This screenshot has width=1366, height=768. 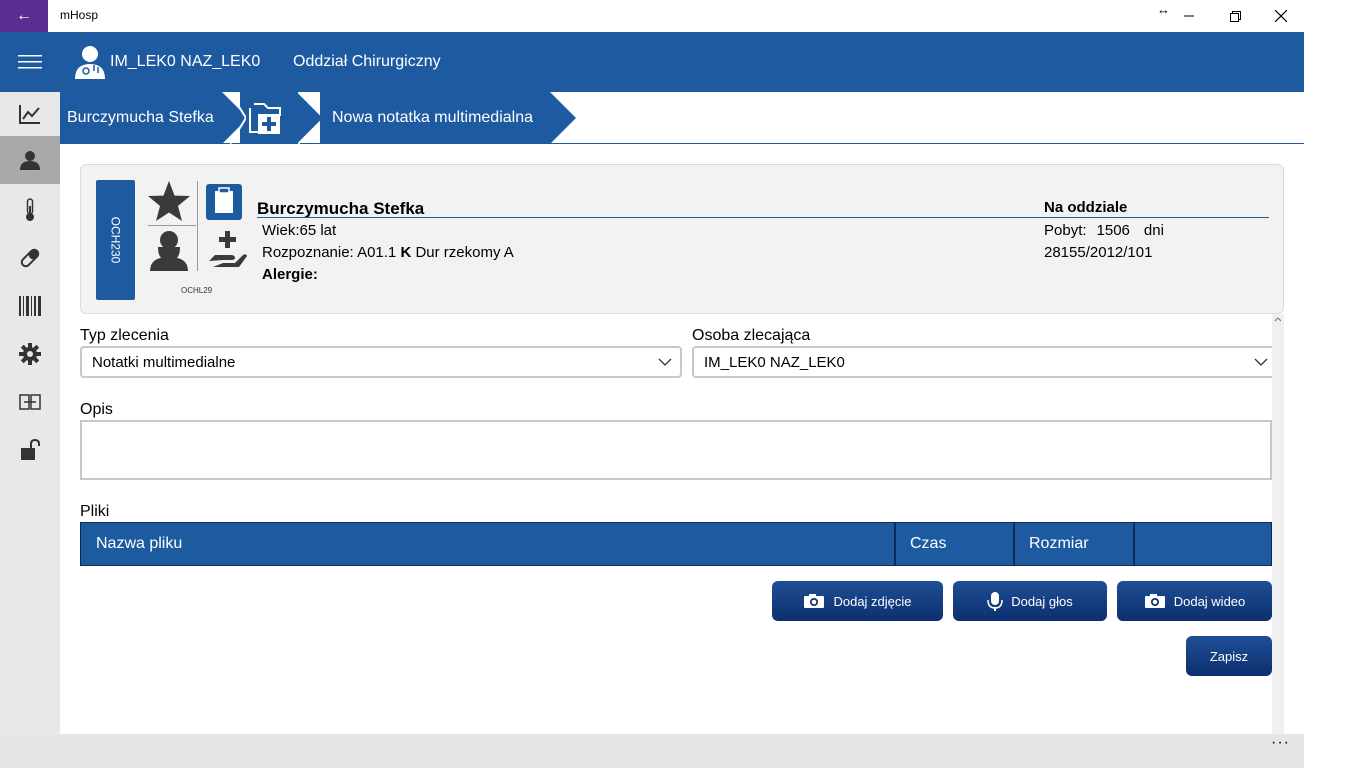 What do you see at coordinates (95, 511) in the screenshot?
I see `files-label: Pliki` at bounding box center [95, 511].